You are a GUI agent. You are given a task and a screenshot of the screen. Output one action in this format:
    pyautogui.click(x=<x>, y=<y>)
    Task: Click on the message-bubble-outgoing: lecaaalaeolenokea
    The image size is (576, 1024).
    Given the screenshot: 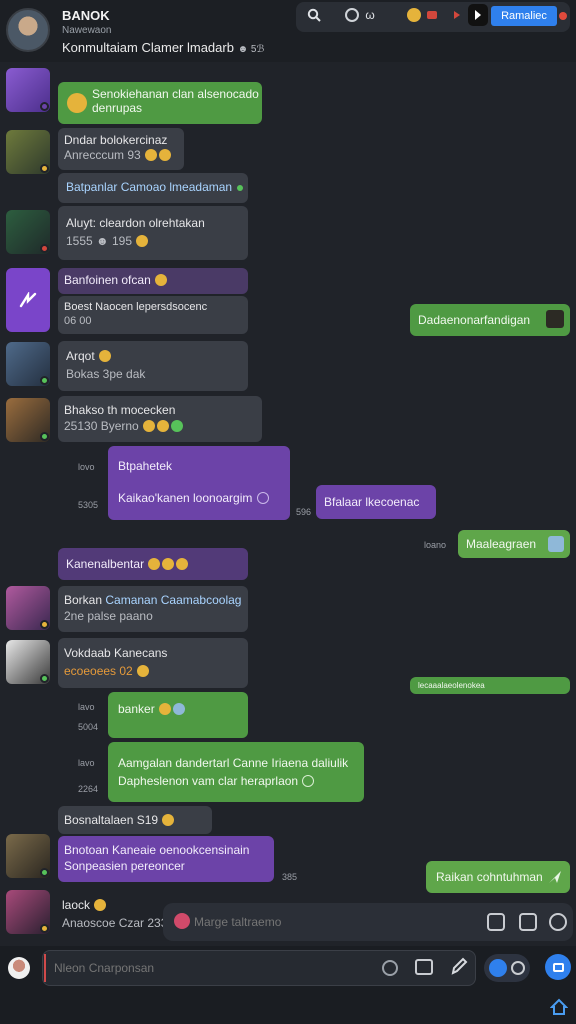 What is the action you would take?
    pyautogui.click(x=490, y=685)
    